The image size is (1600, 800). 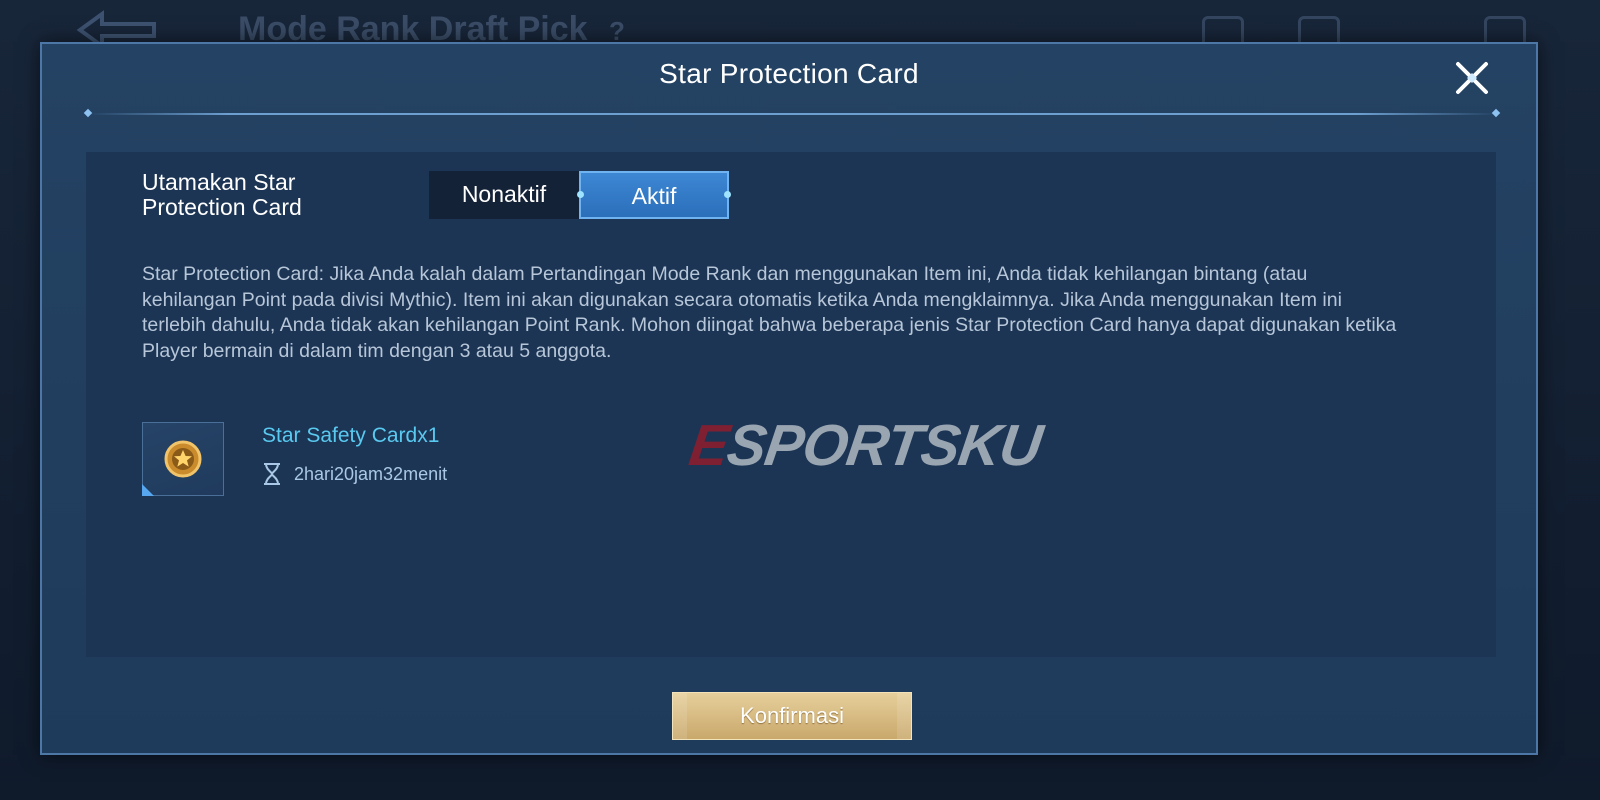 I want to click on confirm-button-label: Konfirmasi, so click(x=792, y=715).